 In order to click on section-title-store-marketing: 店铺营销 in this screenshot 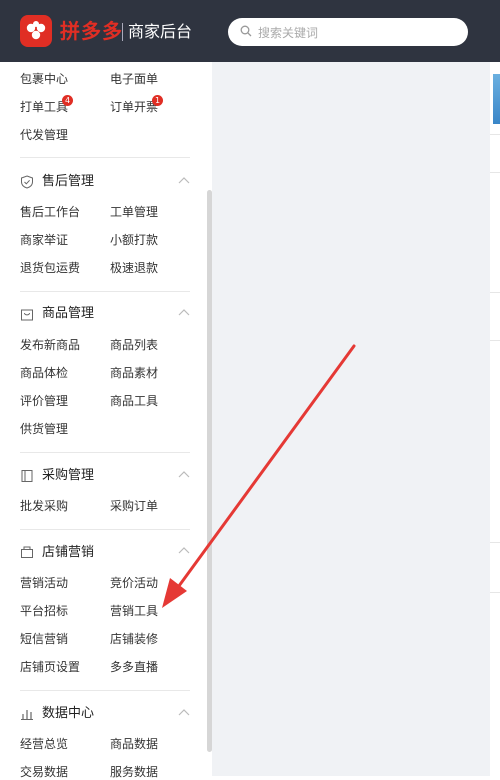, I will do `click(68, 553)`.